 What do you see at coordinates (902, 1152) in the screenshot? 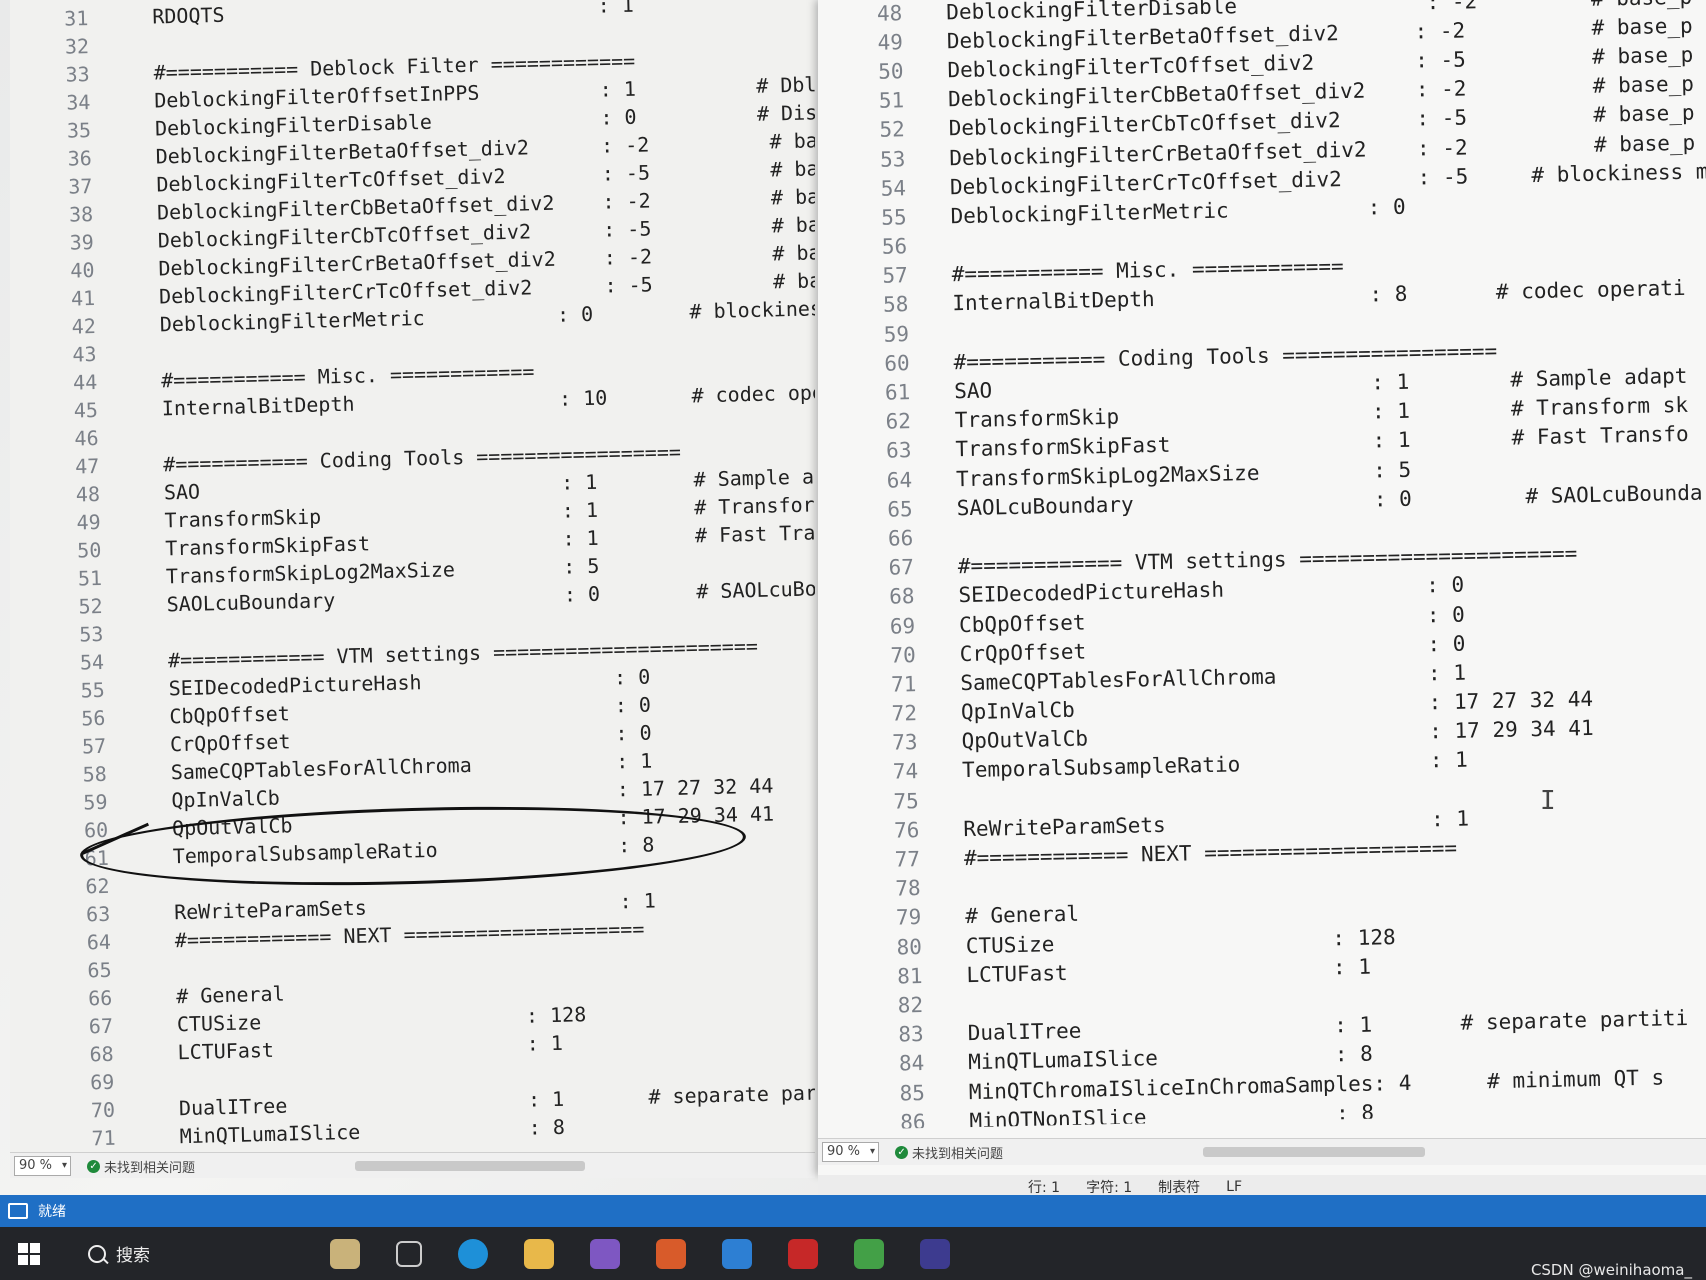
I see `check-circle-icon: ✓` at bounding box center [902, 1152].